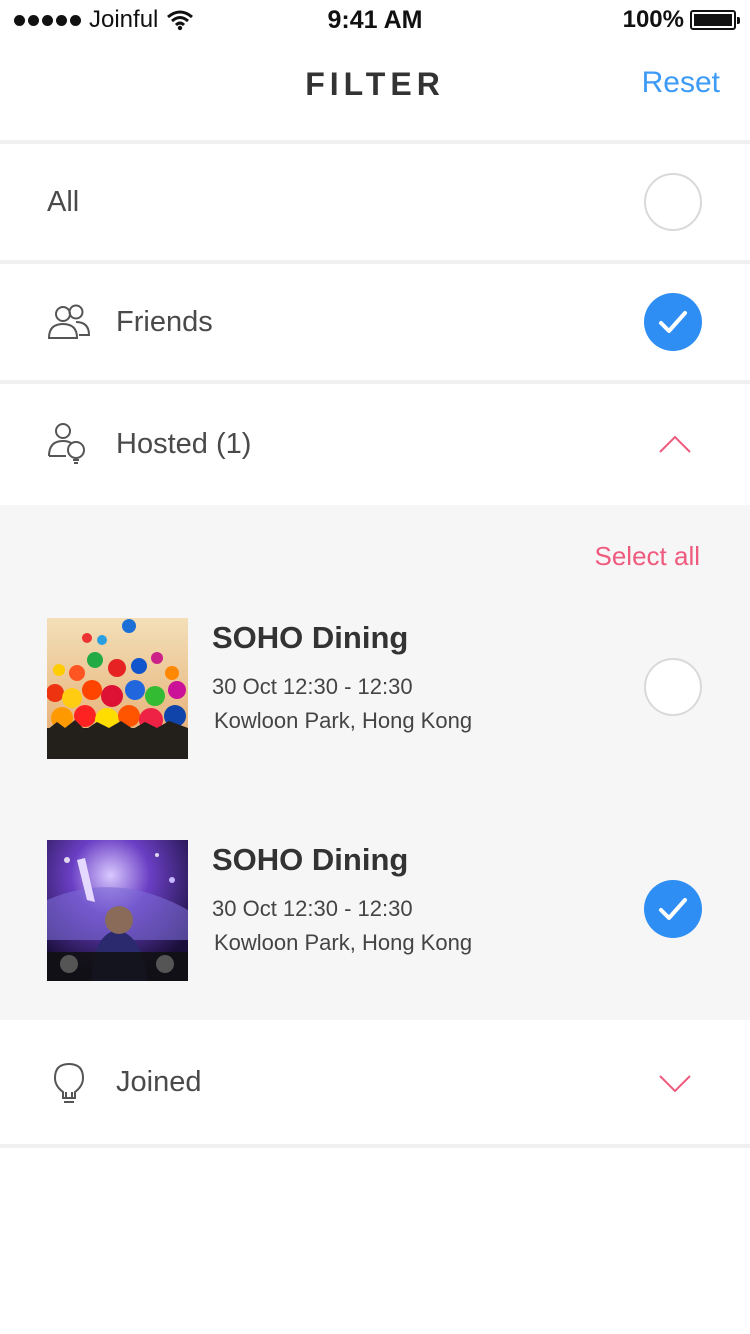  Describe the element at coordinates (375, 84) in the screenshot. I see `page-title: FILTER` at that location.